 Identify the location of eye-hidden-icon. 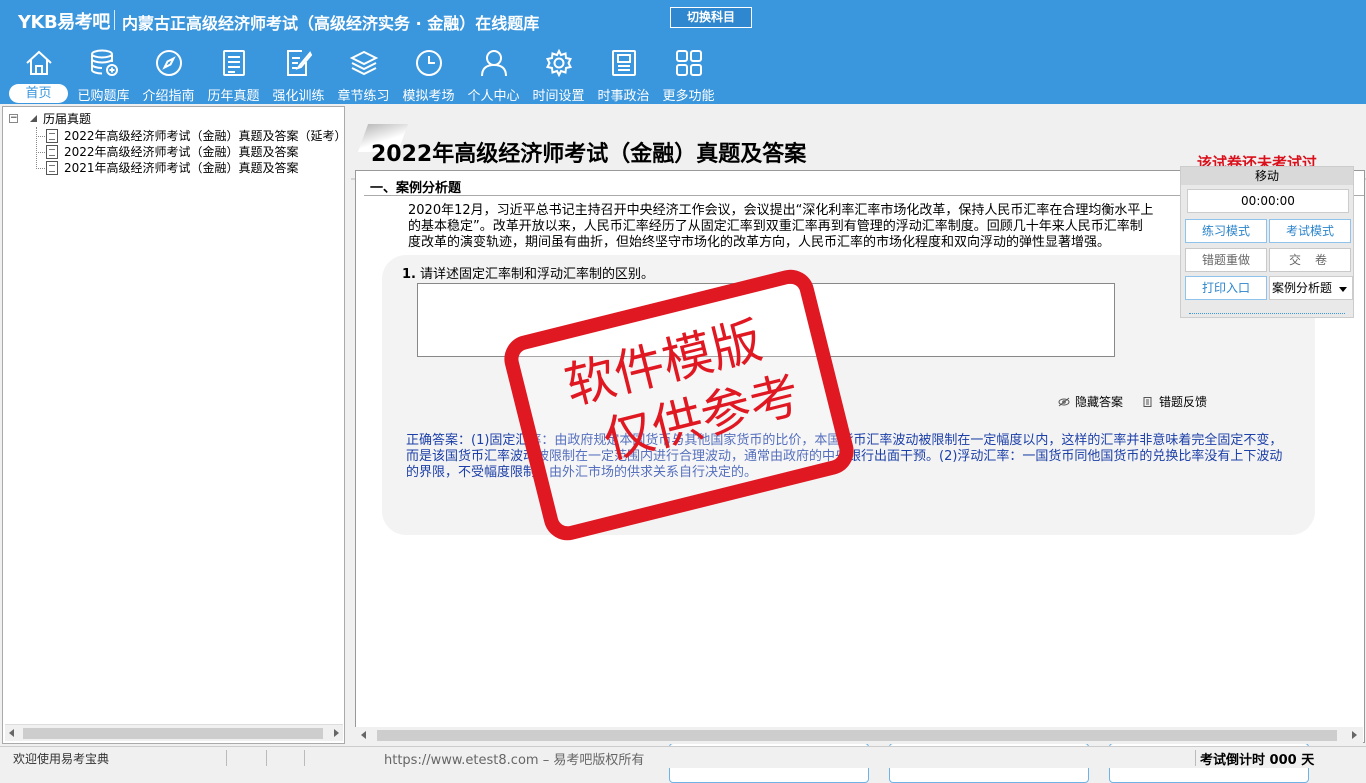
(1064, 402).